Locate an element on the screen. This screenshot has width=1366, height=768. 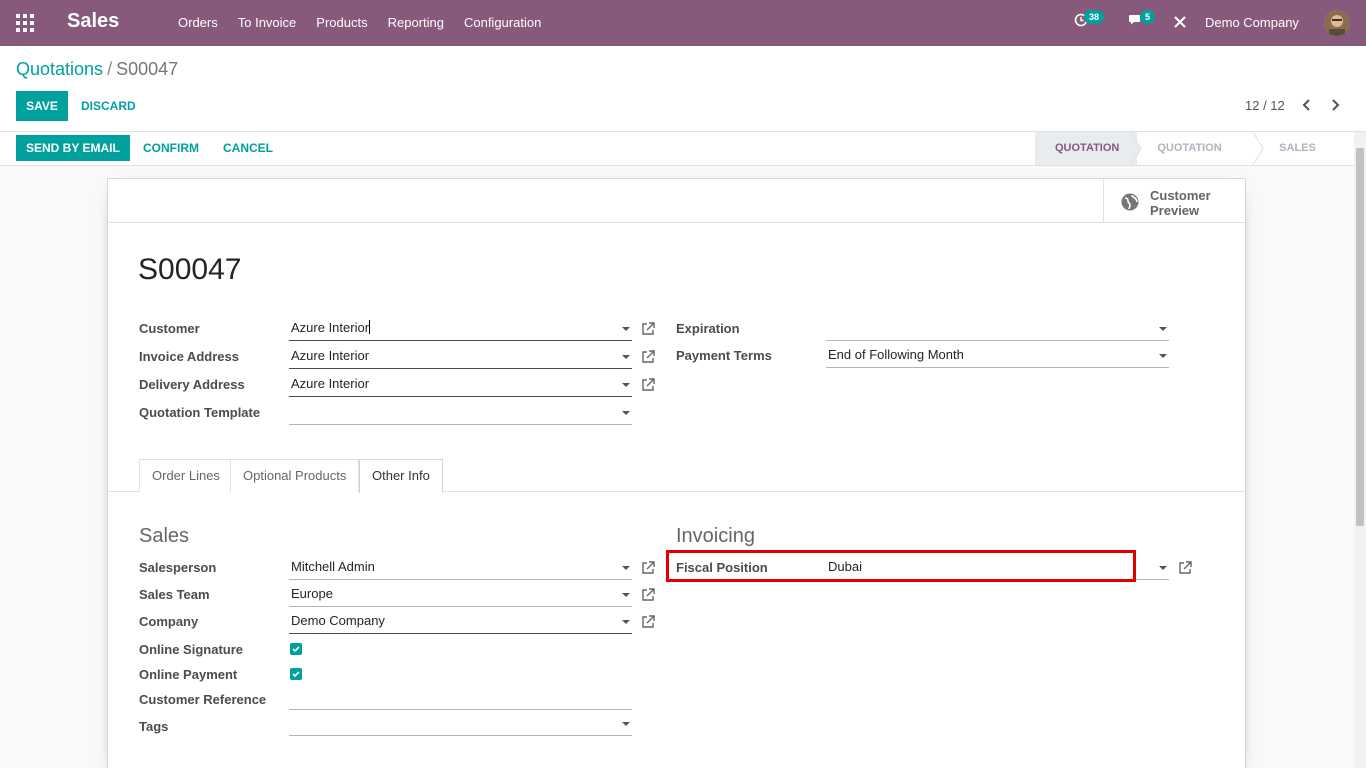
tags-field is located at coordinates (460, 724).